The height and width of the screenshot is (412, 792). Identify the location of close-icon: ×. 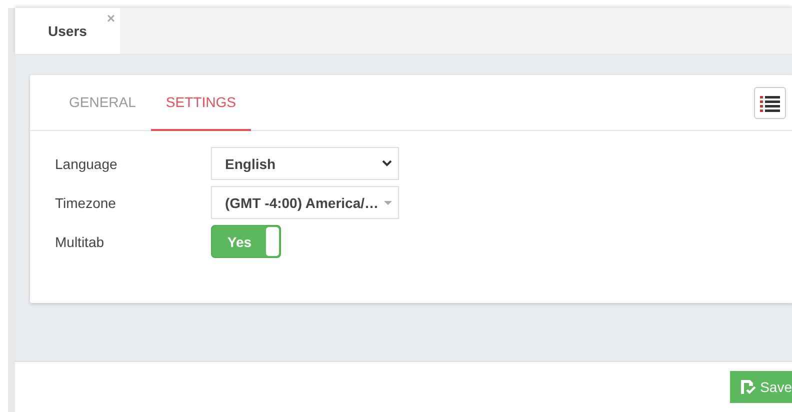
(110, 18).